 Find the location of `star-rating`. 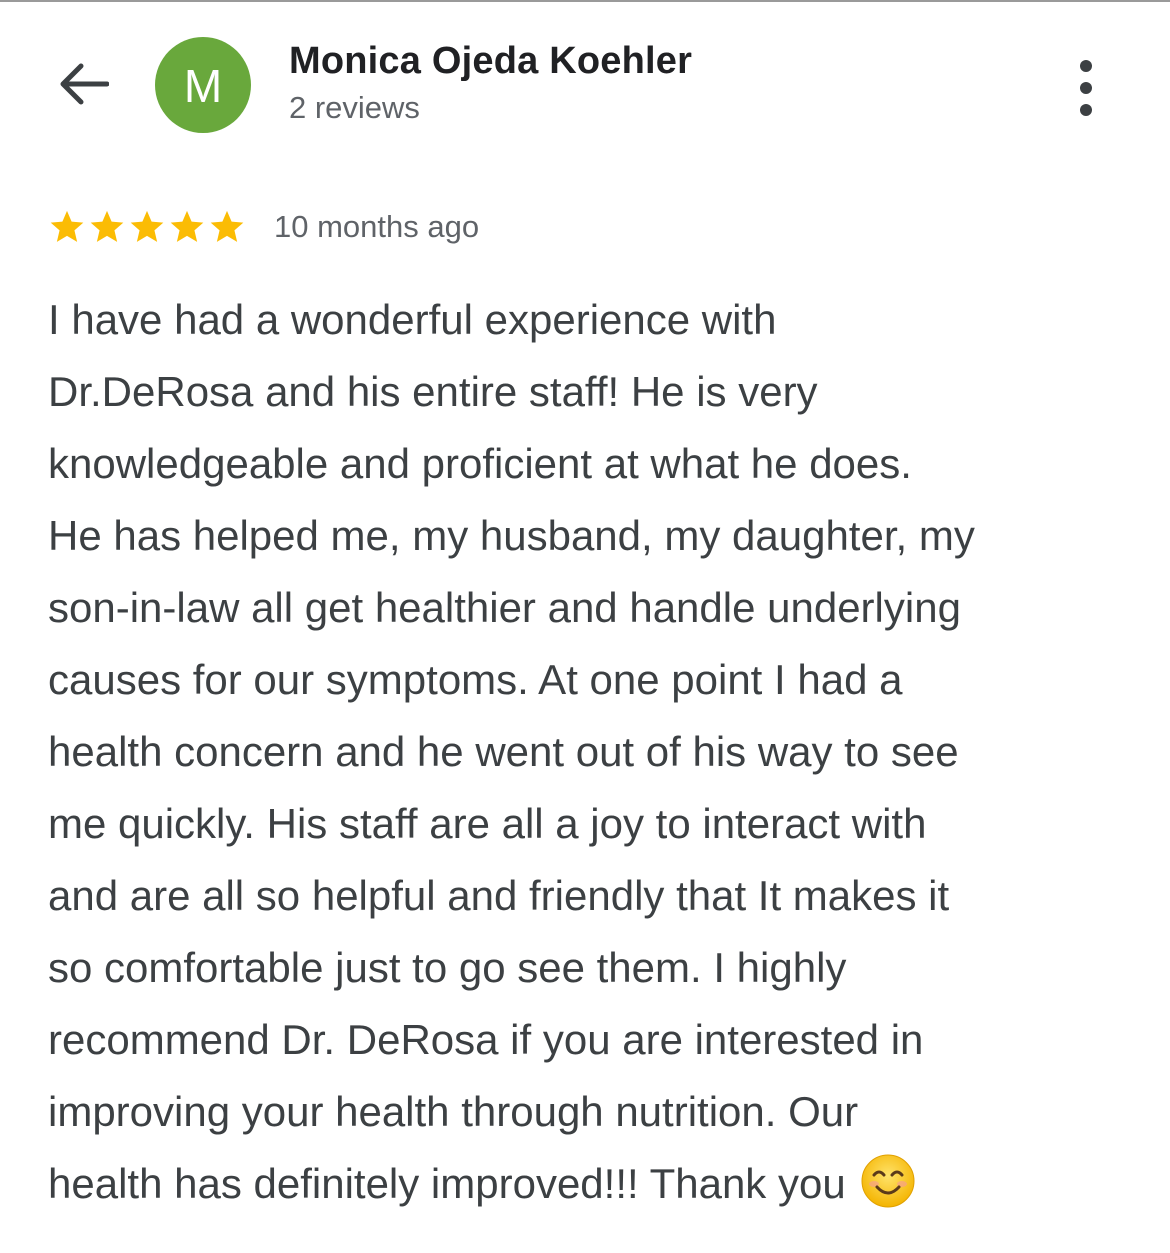

star-rating is located at coordinates (148, 227).